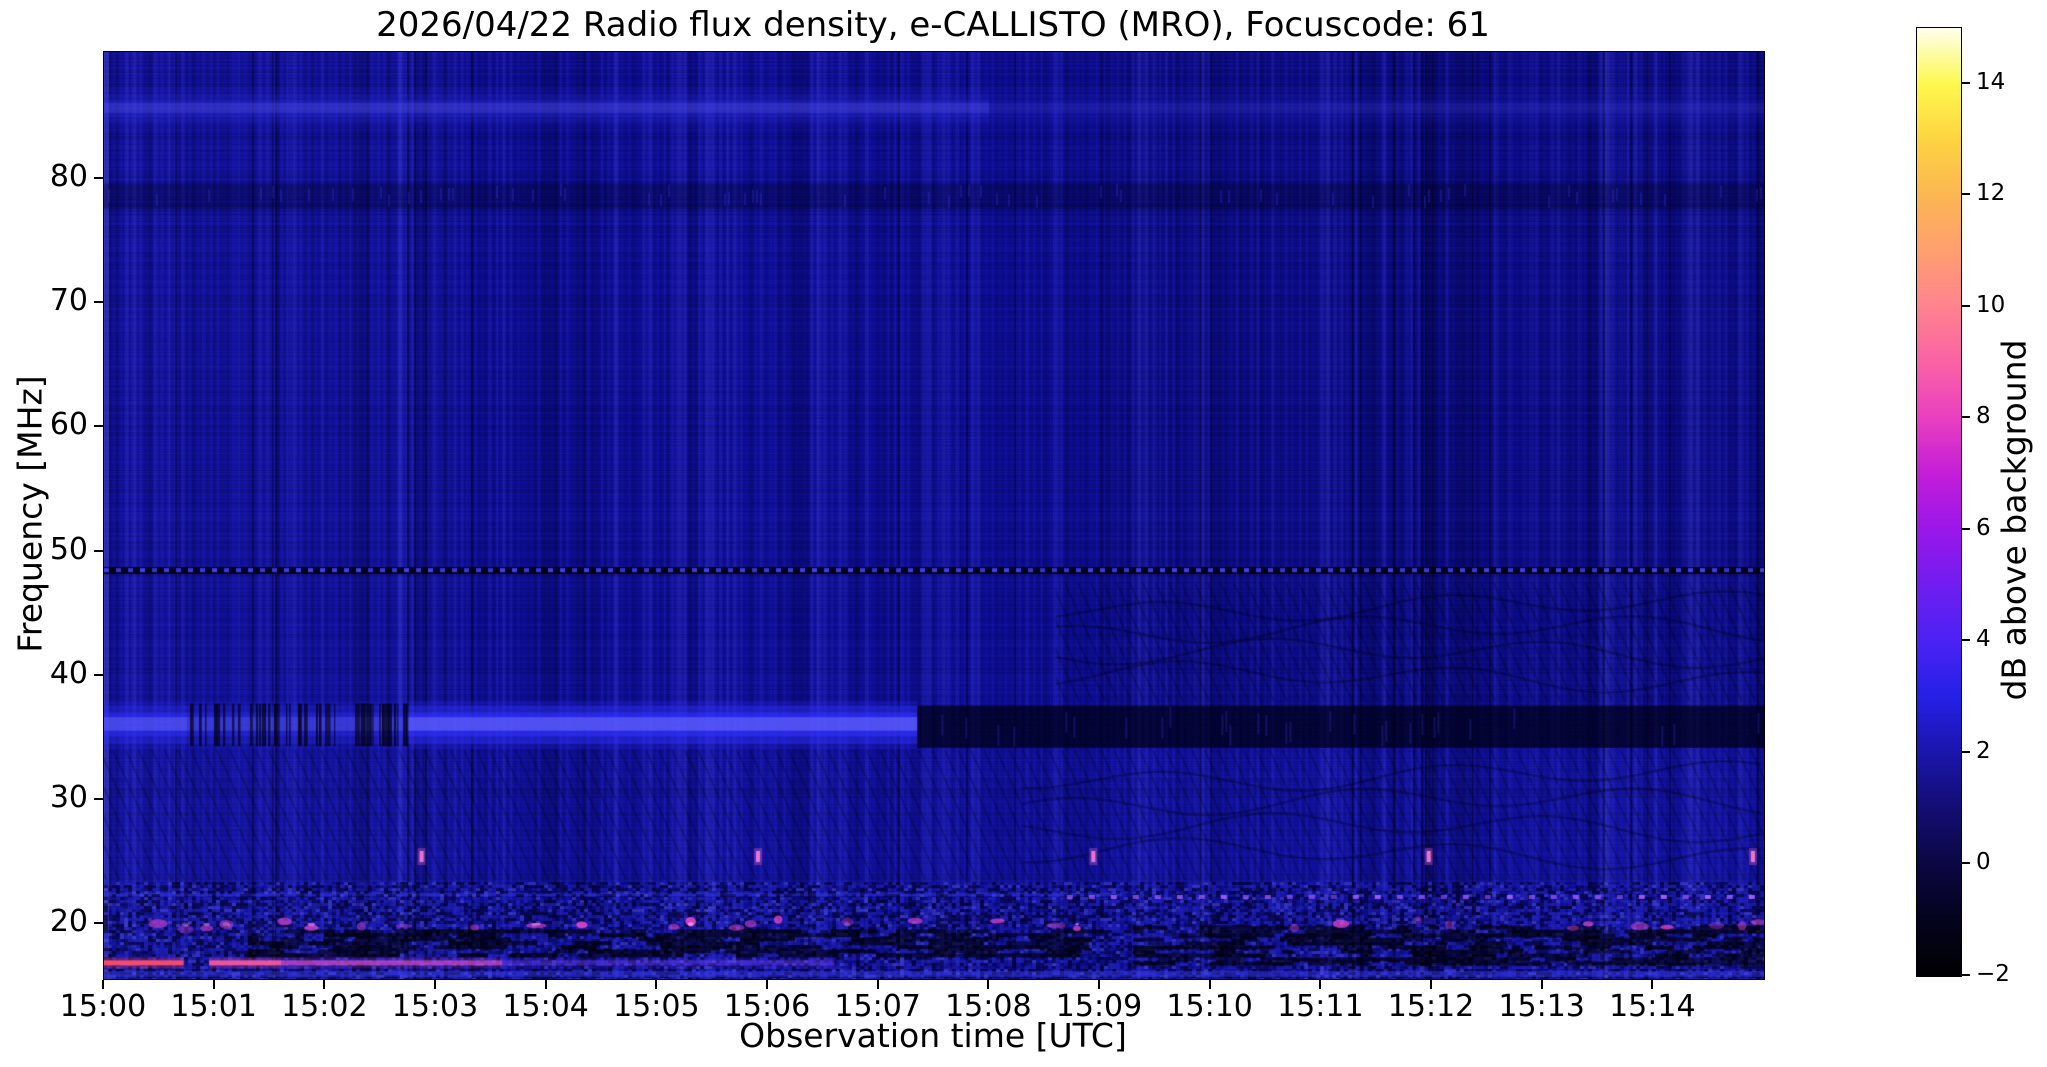 The height and width of the screenshot is (1067, 2047). Describe the element at coordinates (1993, 974) in the screenshot. I see `colorbar-tick-label: −2` at that location.